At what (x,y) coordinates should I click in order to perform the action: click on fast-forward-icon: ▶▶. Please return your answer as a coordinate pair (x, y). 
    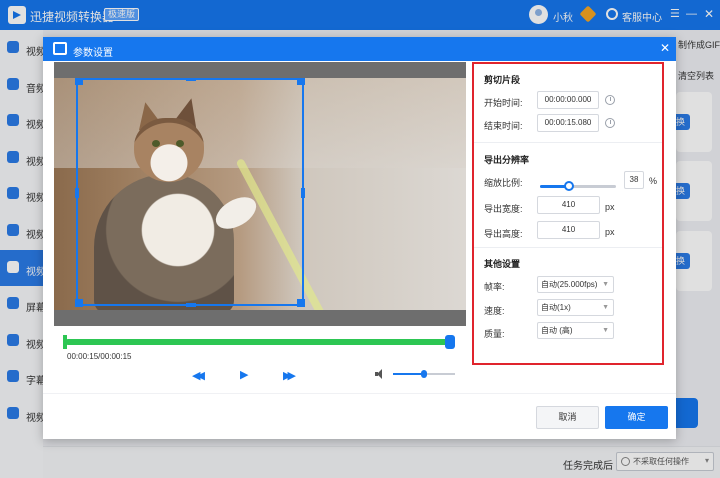
    Looking at the image, I should click on (289, 375).